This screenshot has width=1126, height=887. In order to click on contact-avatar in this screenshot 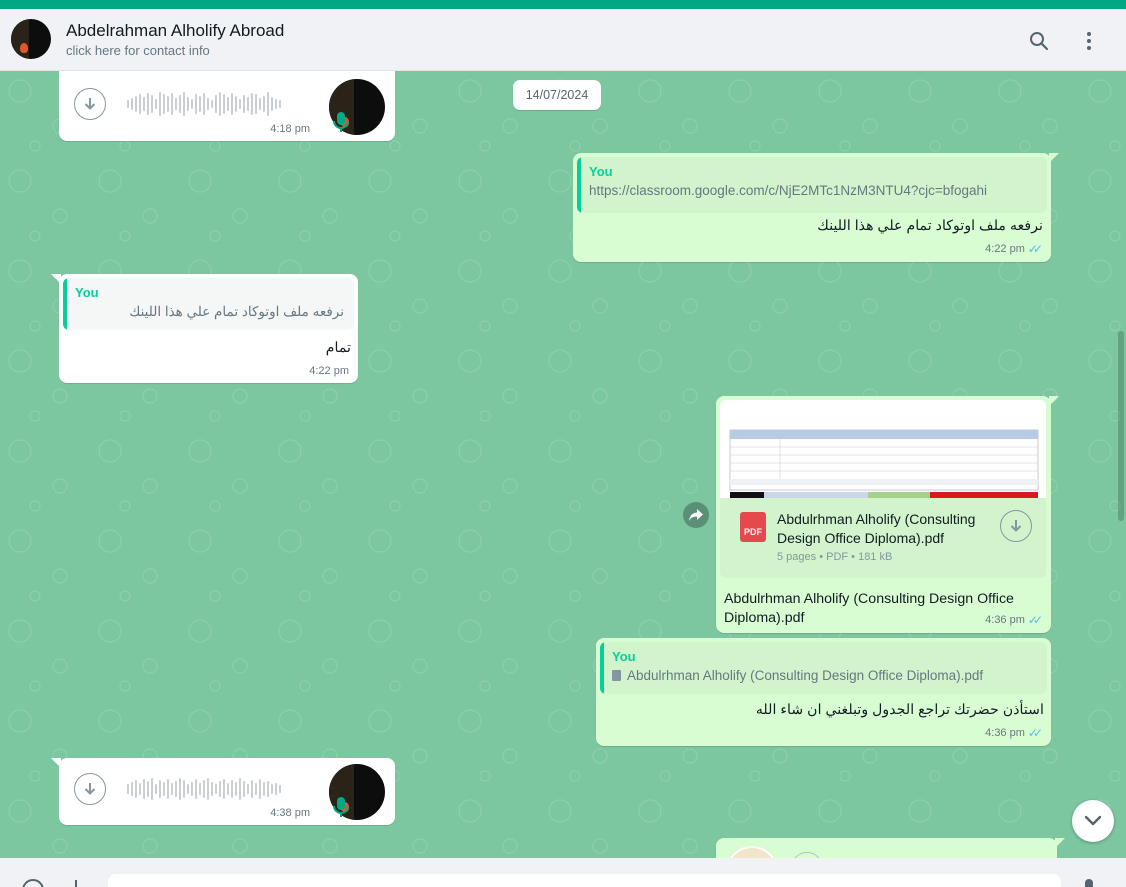, I will do `click(31, 39)`.